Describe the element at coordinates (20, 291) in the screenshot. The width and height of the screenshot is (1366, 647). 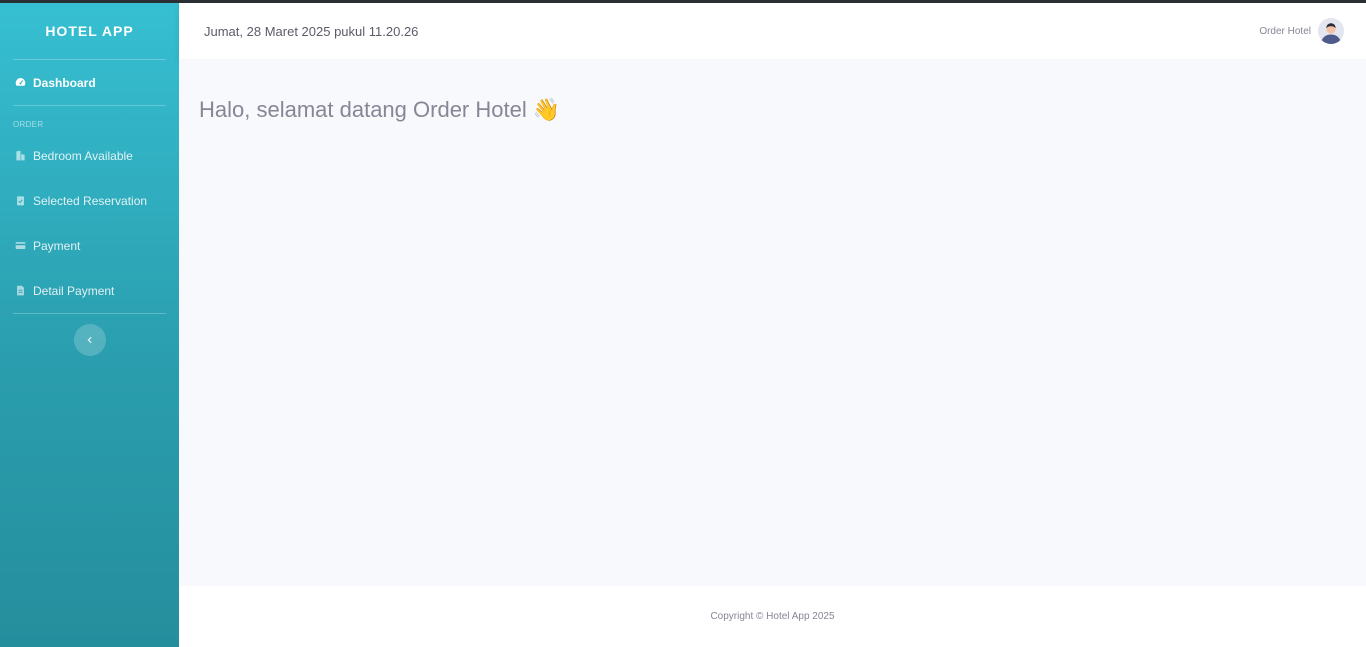
I see `file-invoice-icon` at that location.